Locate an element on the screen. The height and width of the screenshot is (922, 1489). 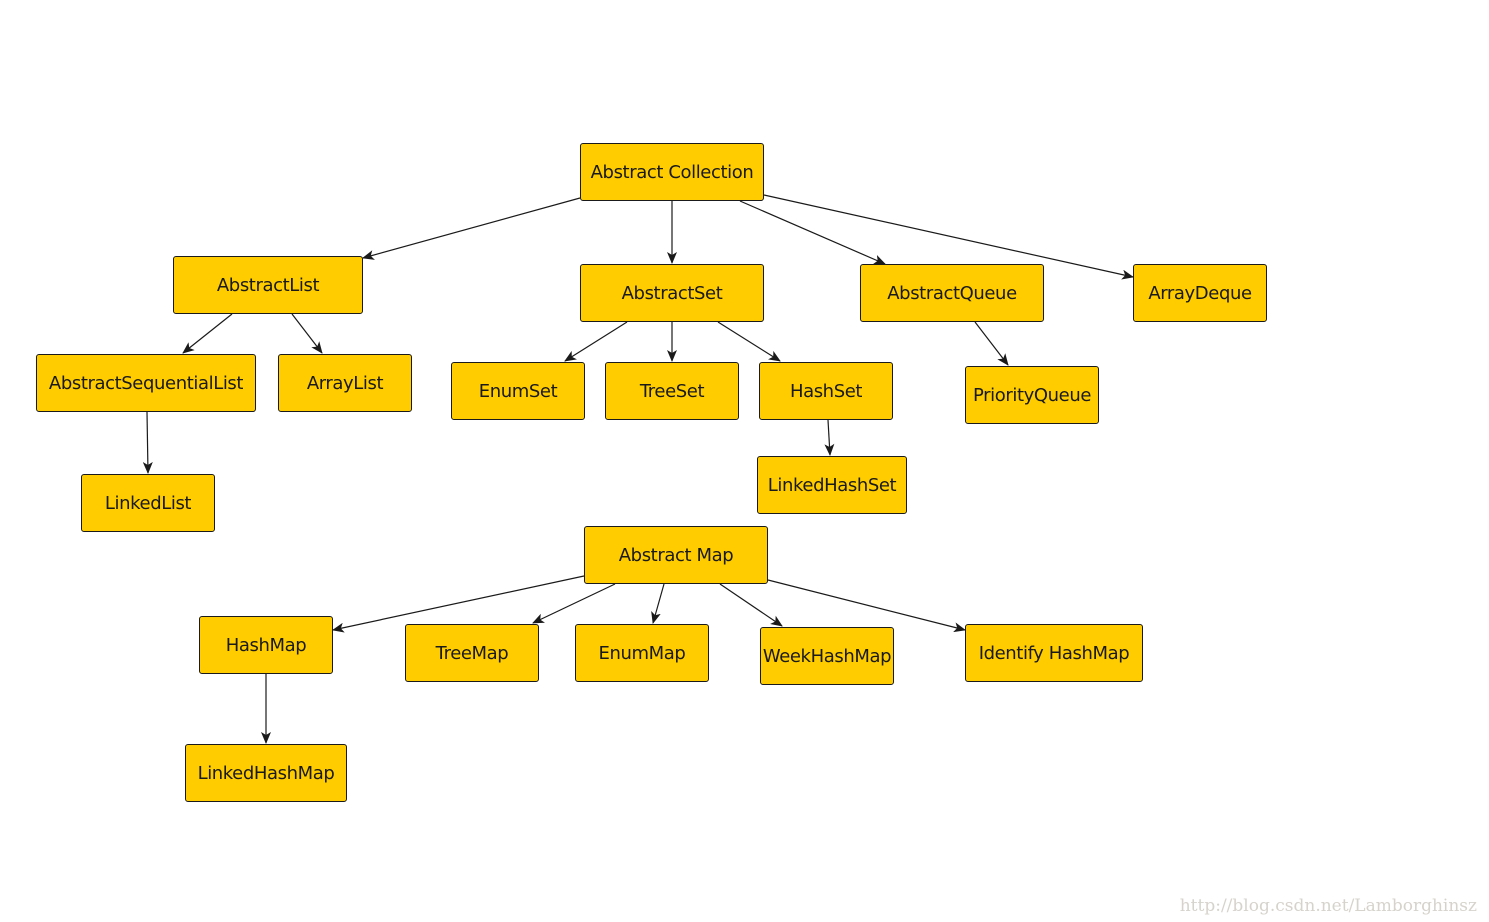
node-label: HashMap is located at coordinates (266, 645).